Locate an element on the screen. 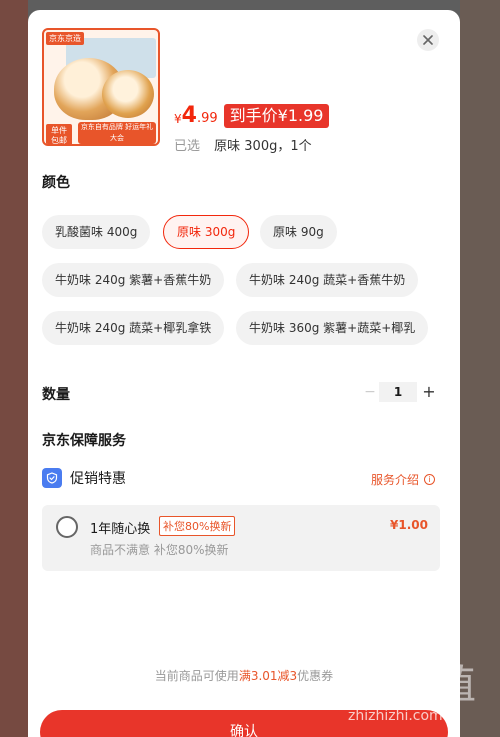 The height and width of the screenshot is (737, 500). coupon-prefix: 当前商品可使用 is located at coordinates (196, 676).